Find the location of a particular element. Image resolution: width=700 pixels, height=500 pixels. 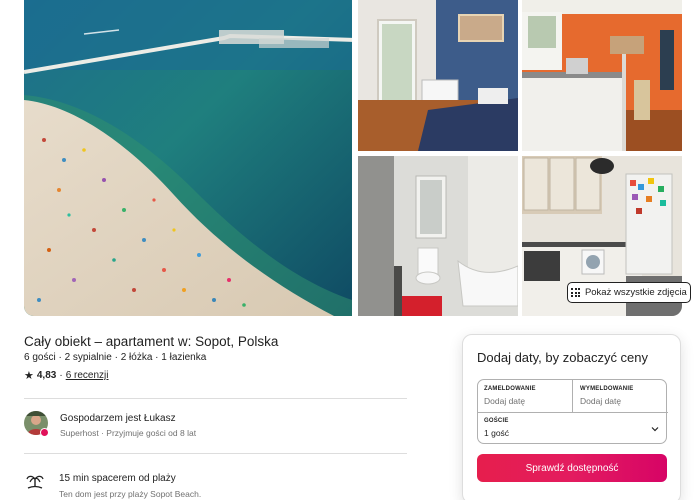

superhost-badge-icon is located at coordinates (44, 432).